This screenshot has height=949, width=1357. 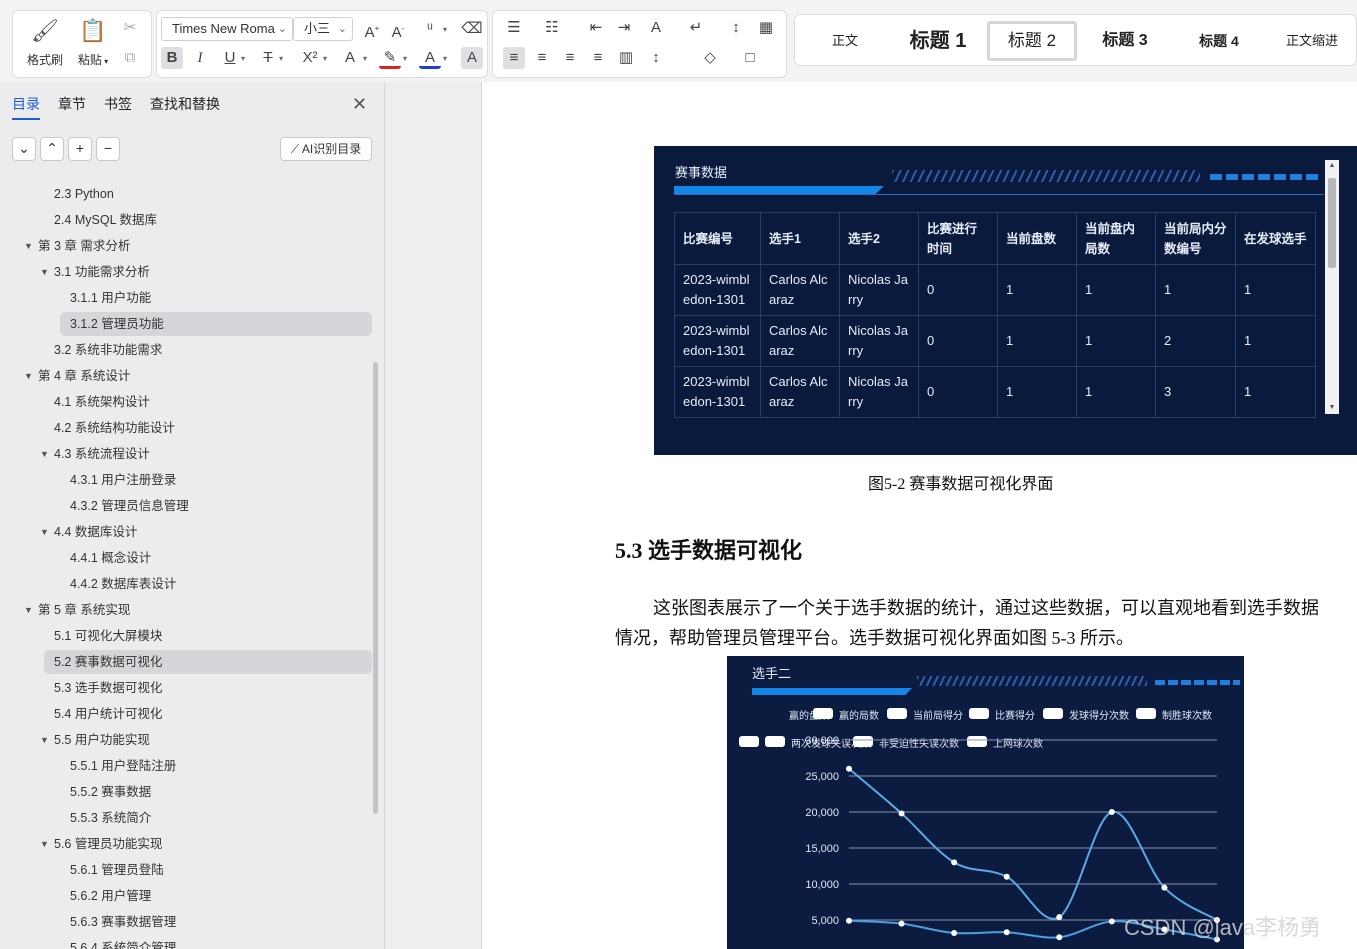 I want to click on toc-item: 第 5 章 系统实现, so click(x=84, y=610).